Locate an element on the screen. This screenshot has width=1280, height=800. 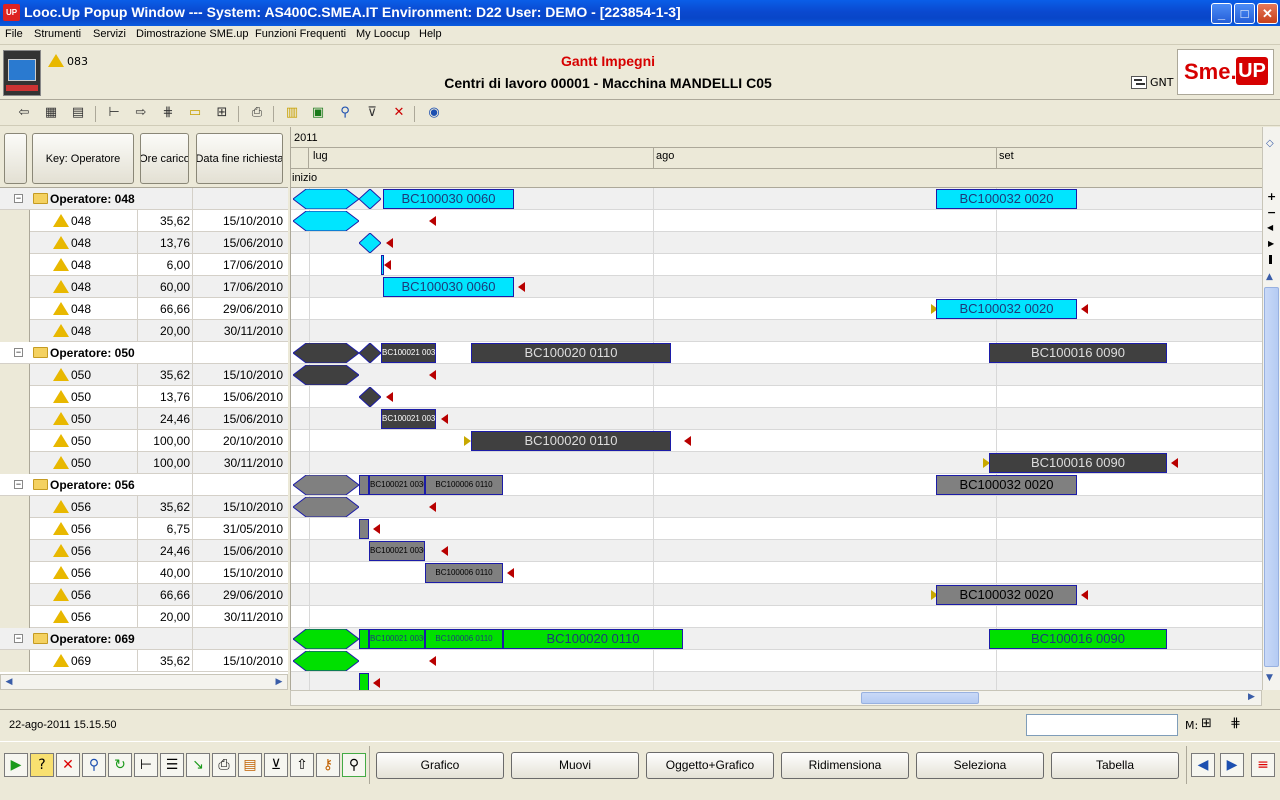
table-row: 056 6,75 31/05/2010 is located at coordinates (144, 529).